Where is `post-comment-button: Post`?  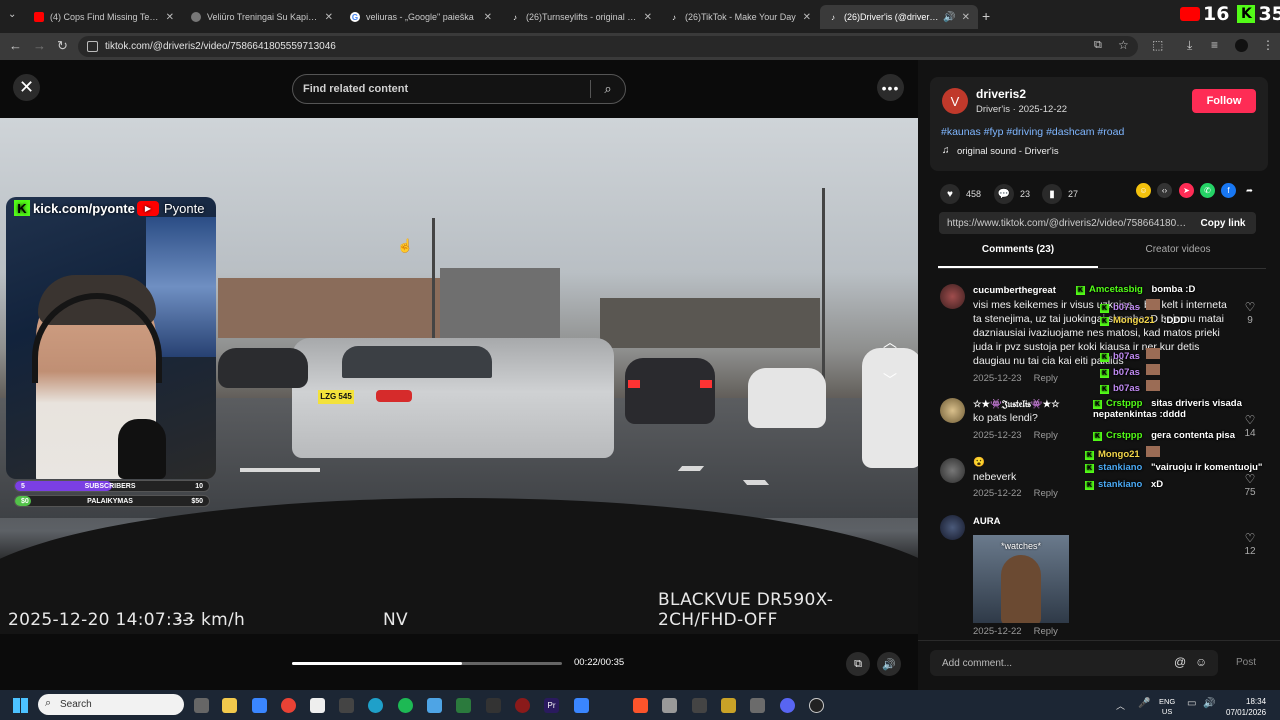
post-comment-button: Post is located at coordinates (1246, 662).